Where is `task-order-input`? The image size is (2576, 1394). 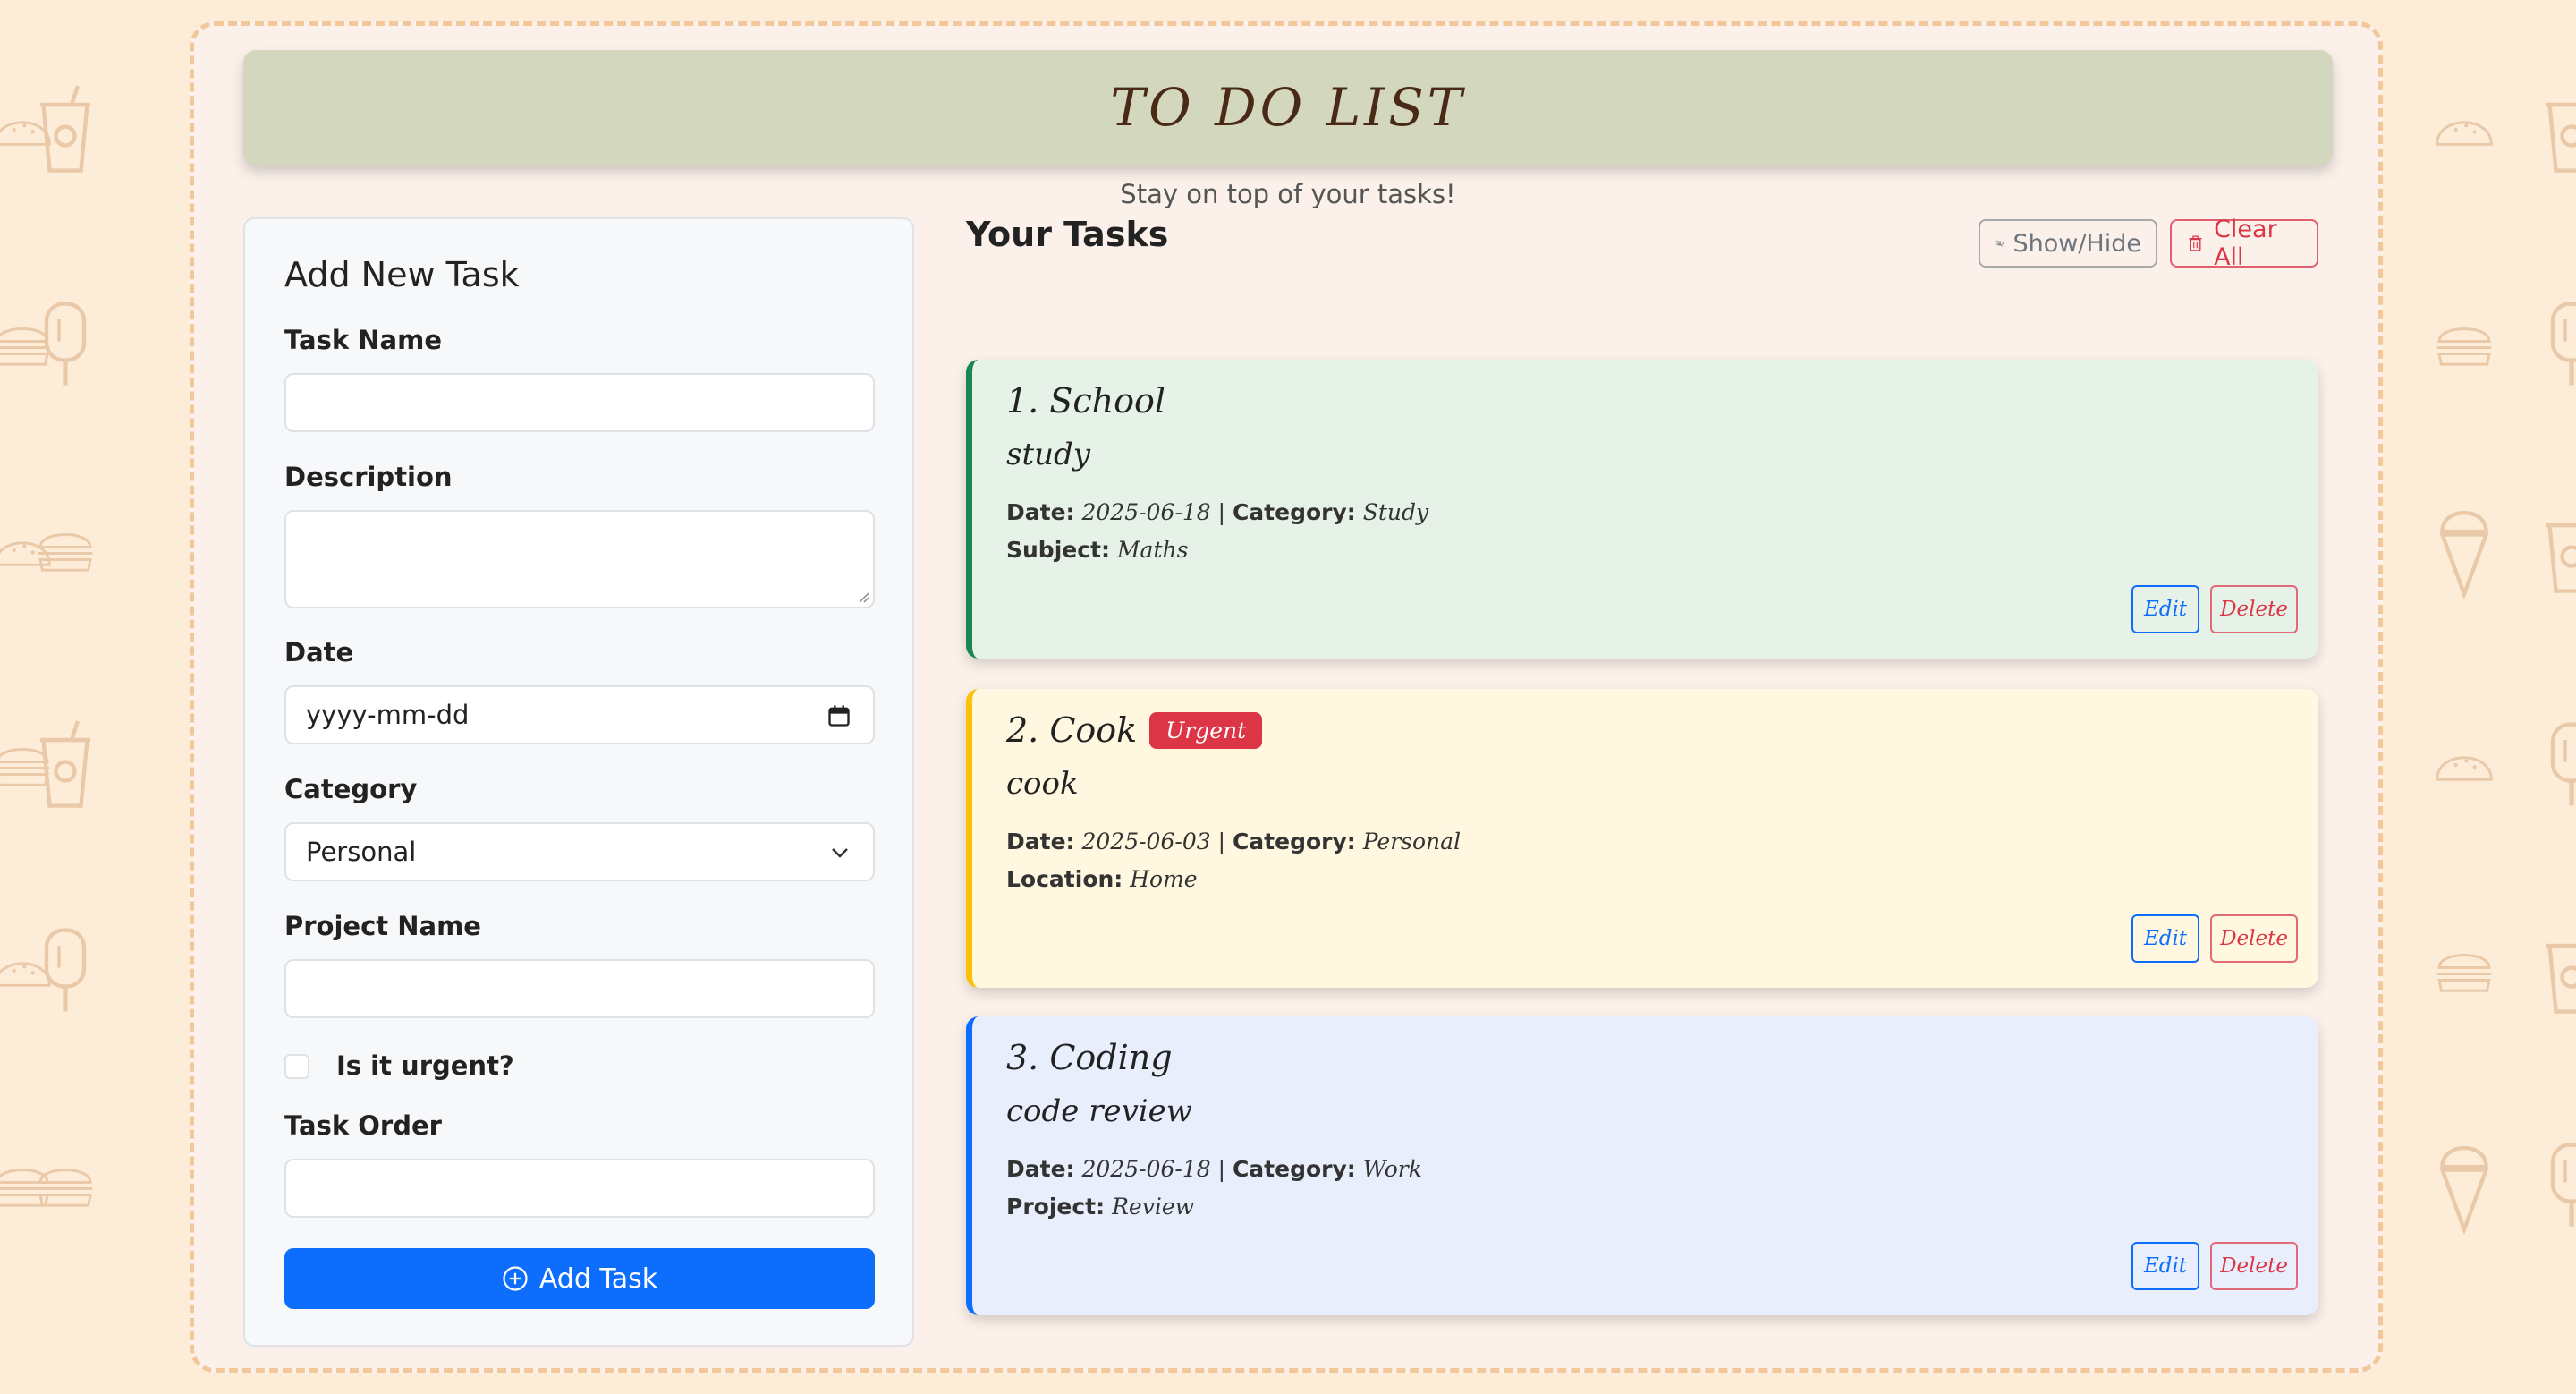 task-order-input is located at coordinates (579, 1188).